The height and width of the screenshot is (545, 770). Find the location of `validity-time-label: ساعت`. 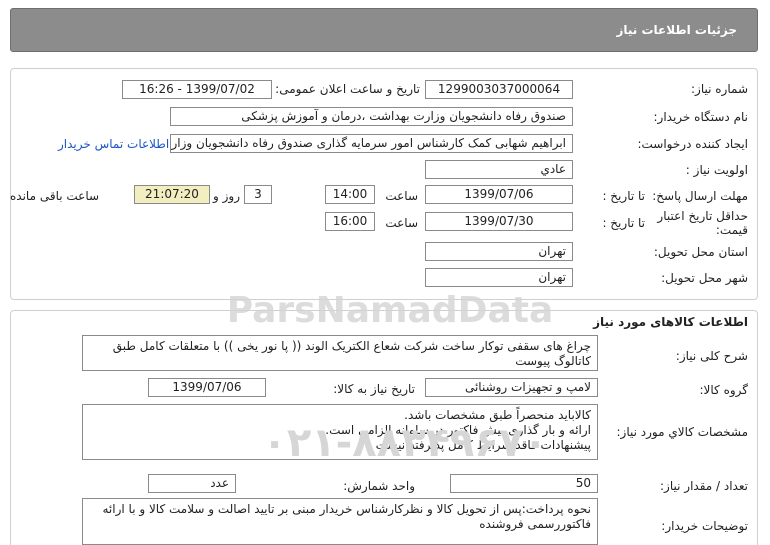

validity-time-label: ساعت is located at coordinates (401, 223).